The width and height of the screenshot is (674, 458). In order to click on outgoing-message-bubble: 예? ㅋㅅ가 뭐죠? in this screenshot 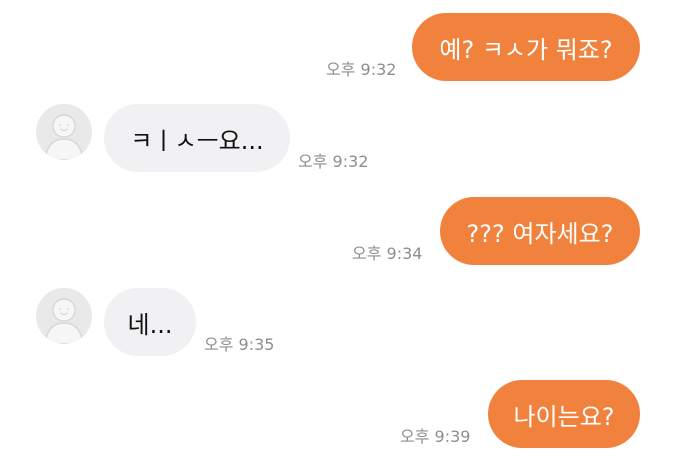, I will do `click(526, 47)`.